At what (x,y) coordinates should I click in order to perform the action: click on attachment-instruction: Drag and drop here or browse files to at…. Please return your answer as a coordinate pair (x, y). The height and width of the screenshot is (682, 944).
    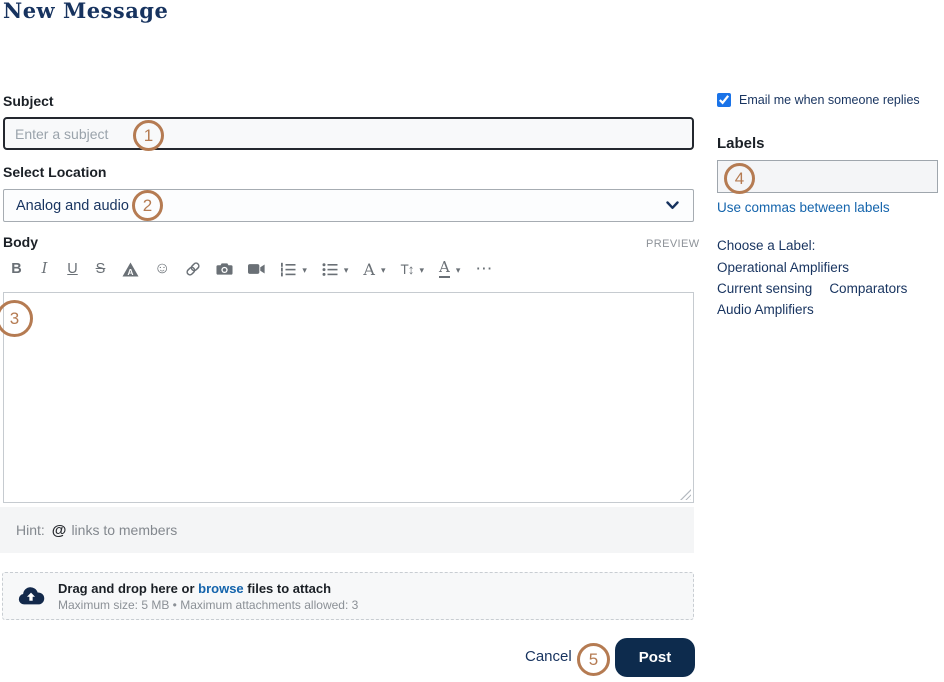
    Looking at the image, I should click on (208, 588).